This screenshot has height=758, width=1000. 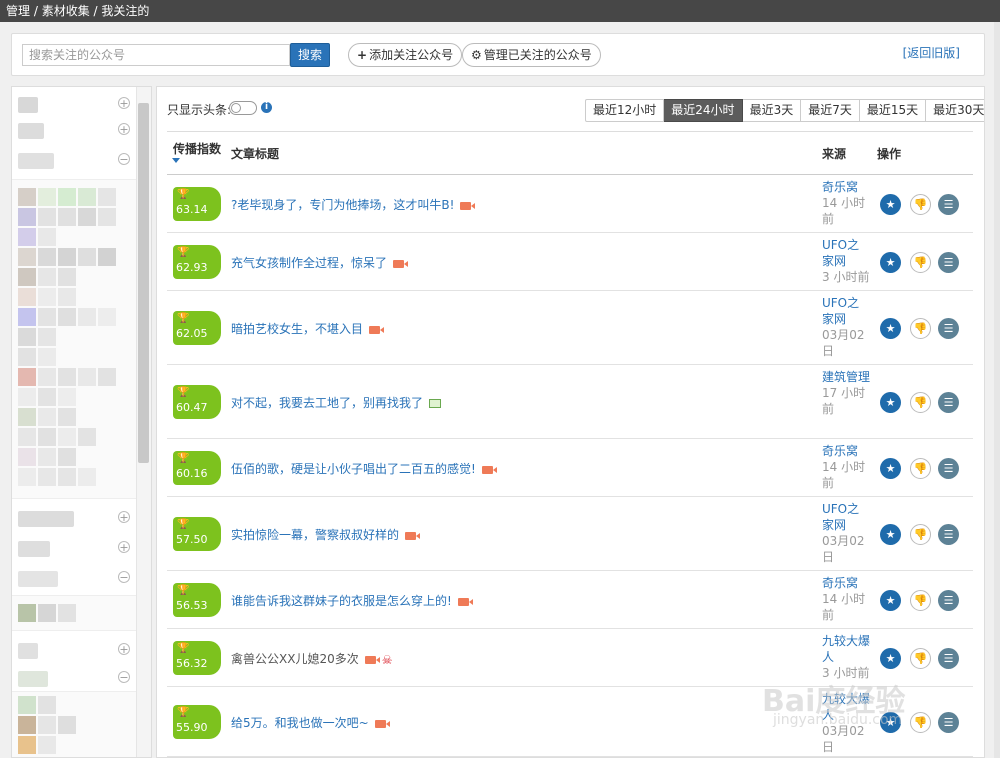 I want to click on article-title-link: ?老毕现身了，专门为他捧场，这才叫牛B!, so click(x=353, y=204).